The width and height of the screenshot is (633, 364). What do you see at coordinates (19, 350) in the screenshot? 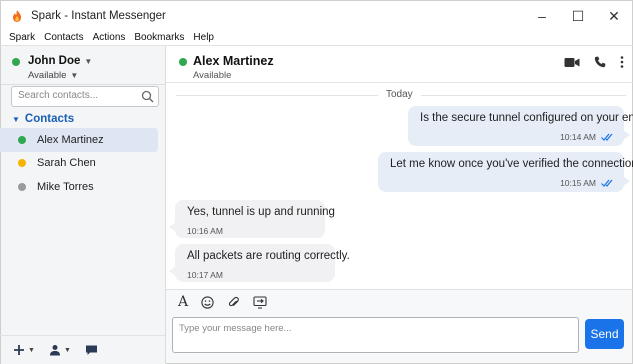
I see `plus-icon` at bounding box center [19, 350].